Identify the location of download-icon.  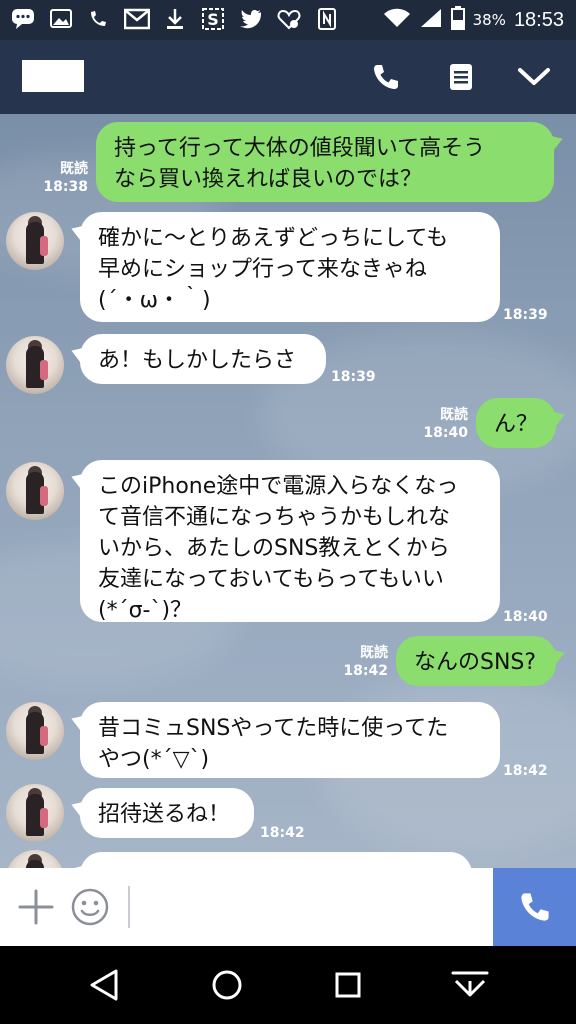
(175, 19).